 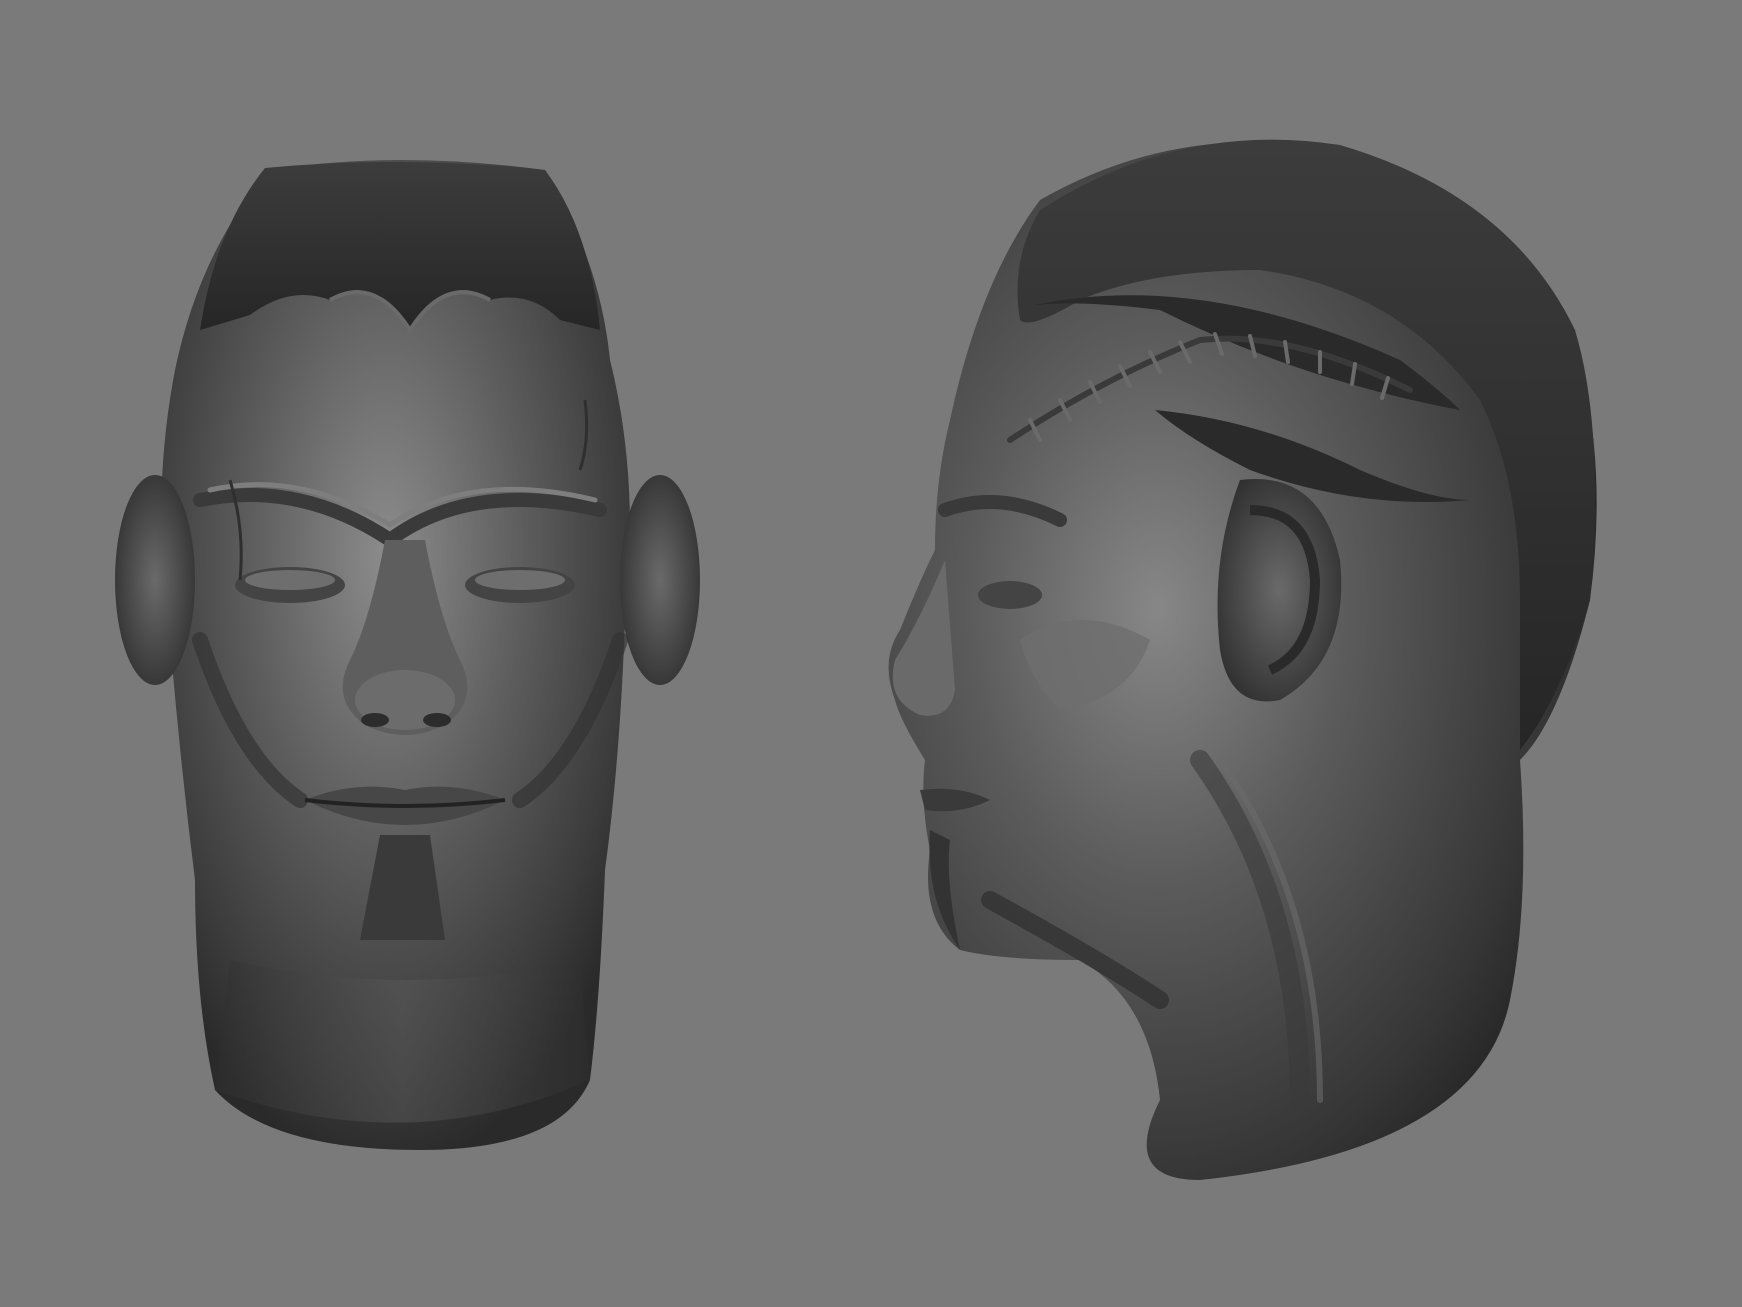 What do you see at coordinates (400, 245) in the screenshot?
I see `front-hair-crest` at bounding box center [400, 245].